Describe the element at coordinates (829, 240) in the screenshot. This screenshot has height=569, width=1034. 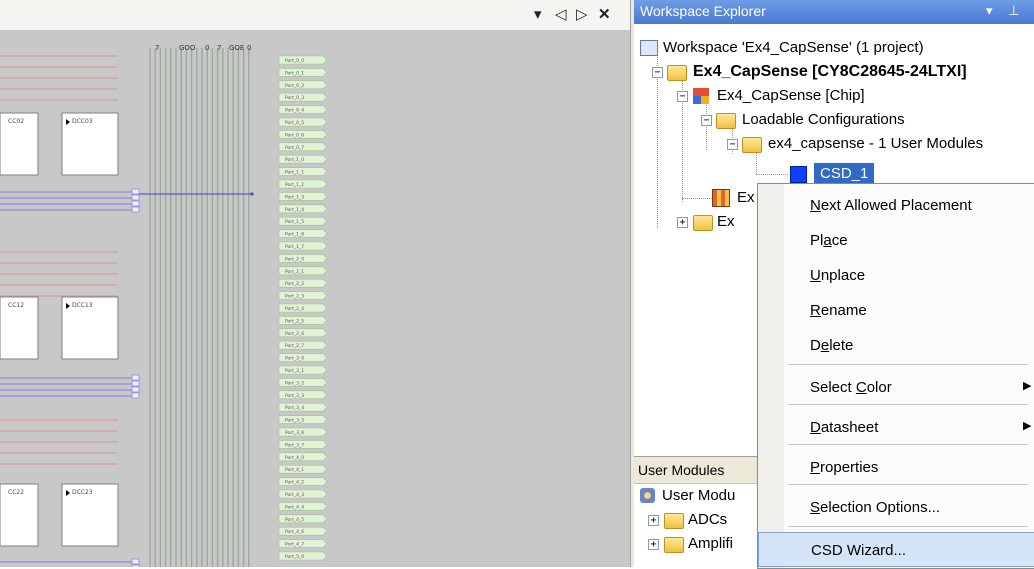
I see `menu-item-label: Place` at that location.